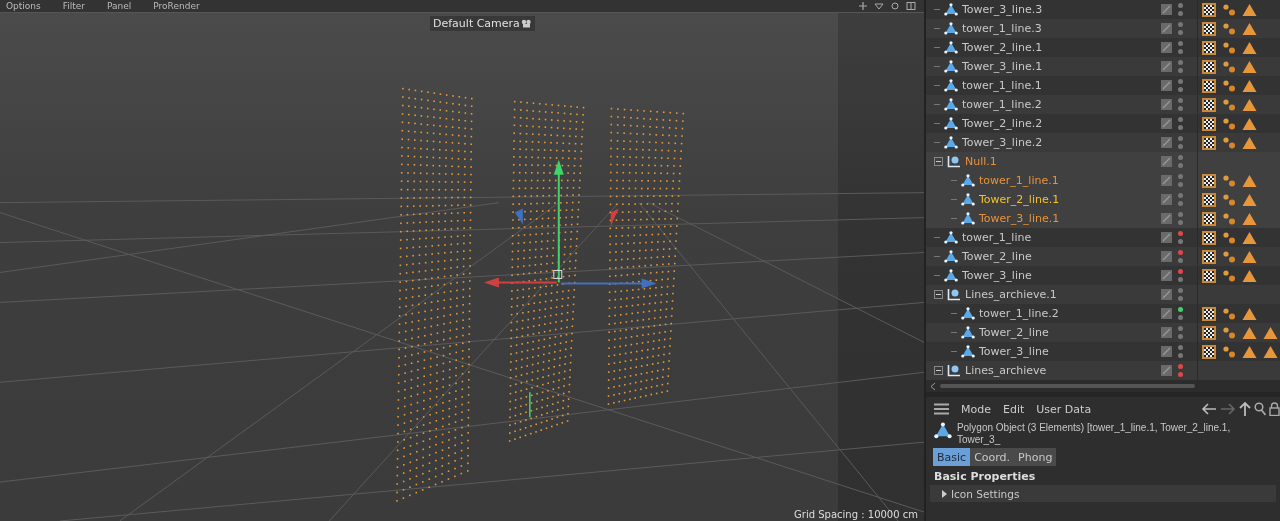 The height and width of the screenshot is (521, 1280). What do you see at coordinates (74, 6) in the screenshot?
I see `menu-item: Filter` at bounding box center [74, 6].